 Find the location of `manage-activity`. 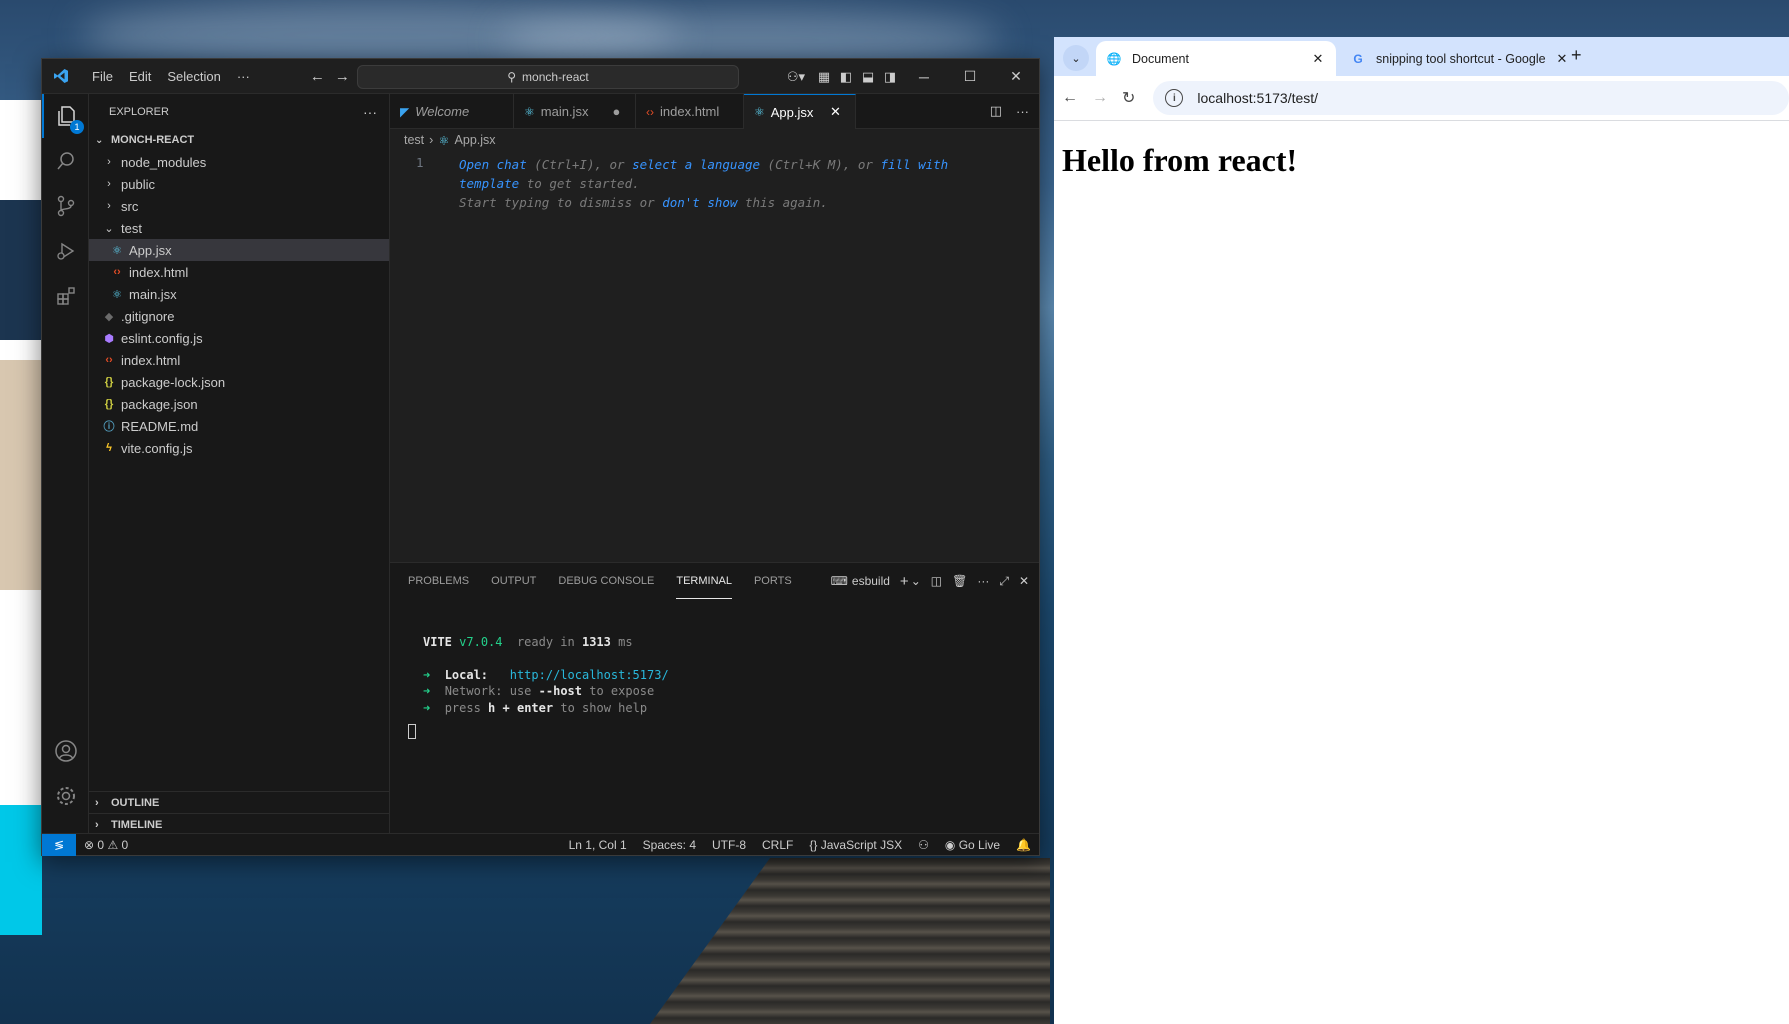

manage-activity is located at coordinates (65, 796).